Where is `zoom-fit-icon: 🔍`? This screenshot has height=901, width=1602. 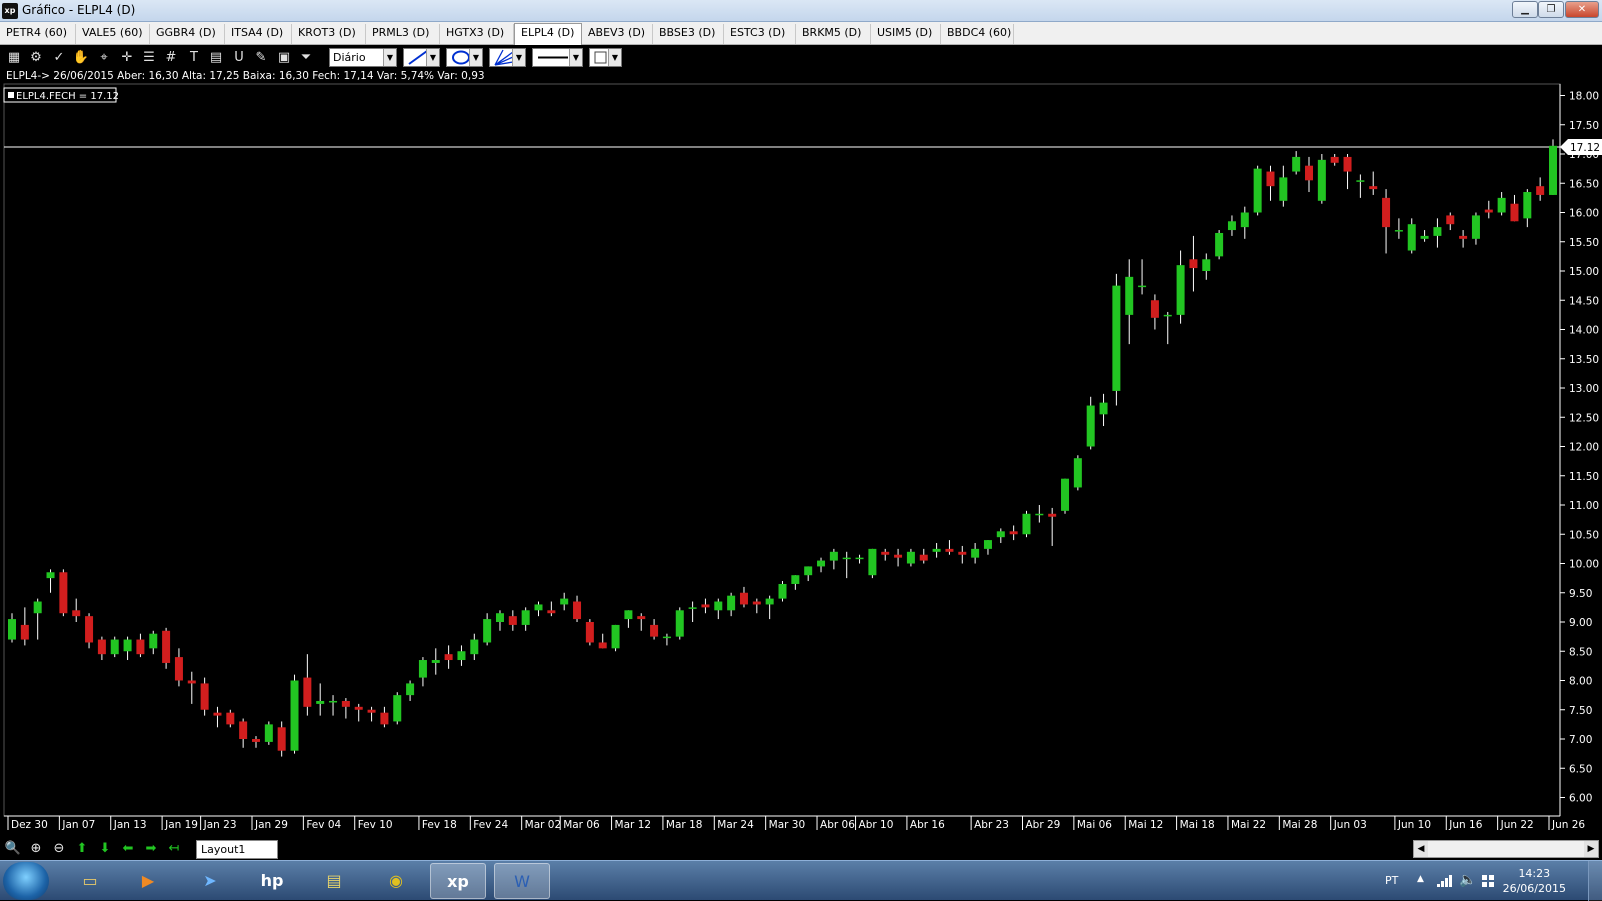
zoom-fit-icon: 🔍 is located at coordinates (13, 849).